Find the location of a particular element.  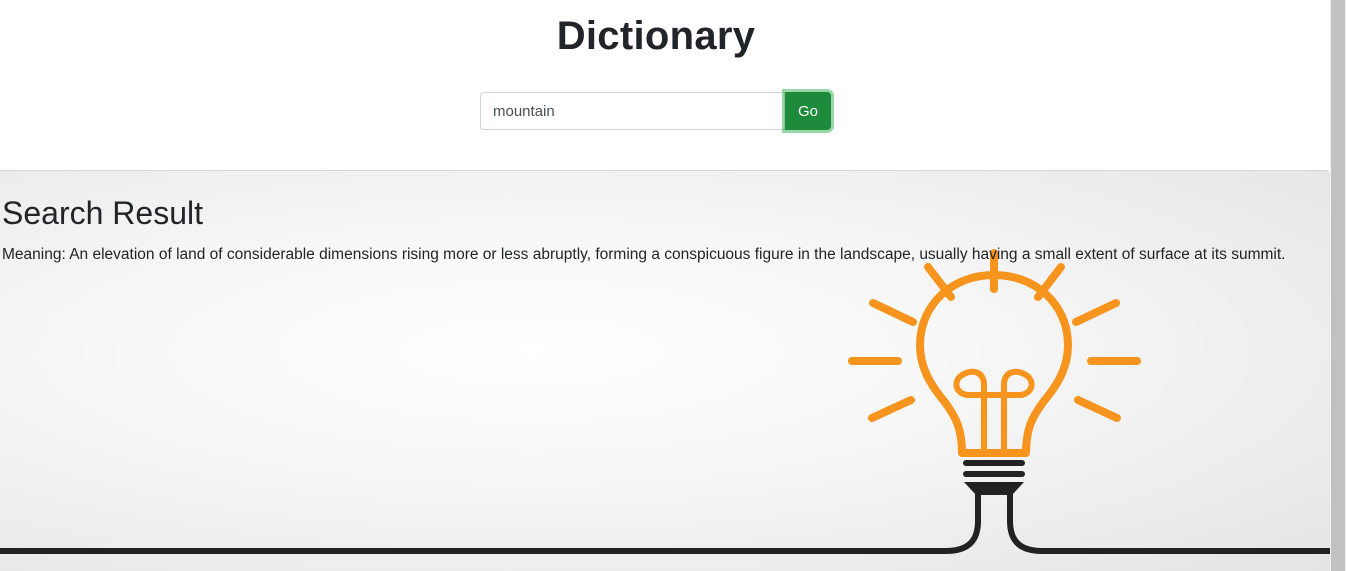

result-heading: Search Result is located at coordinates (102, 213).